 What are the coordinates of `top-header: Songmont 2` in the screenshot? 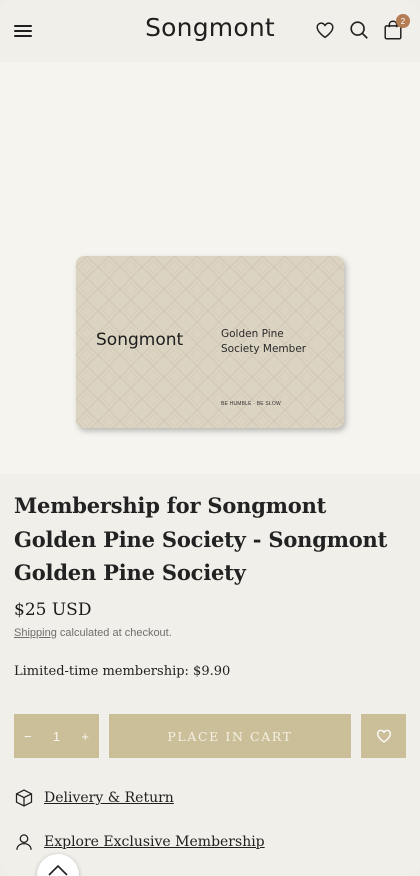 It's located at (210, 31).